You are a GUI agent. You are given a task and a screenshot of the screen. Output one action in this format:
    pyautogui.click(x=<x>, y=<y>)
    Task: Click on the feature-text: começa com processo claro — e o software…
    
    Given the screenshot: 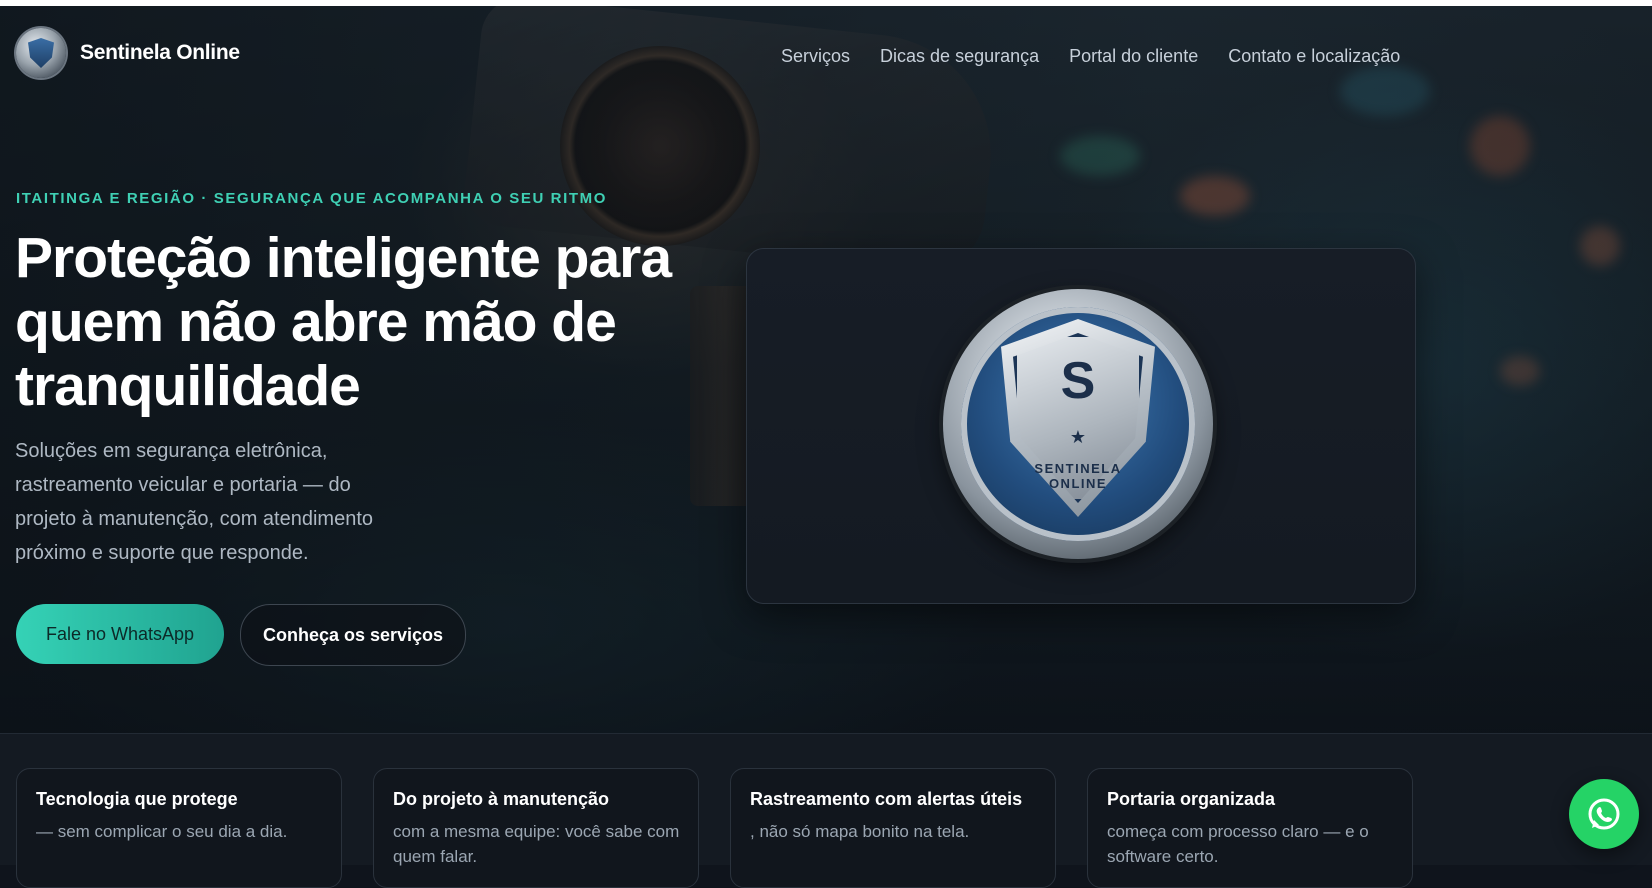 What is the action you would take?
    pyautogui.click(x=1238, y=844)
    